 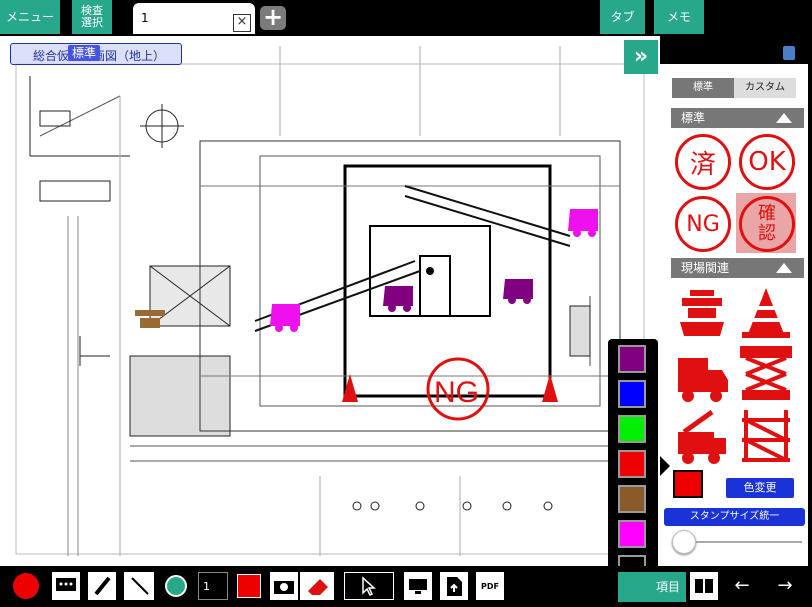 I want to click on collapse-panel-button: », so click(x=641, y=57).